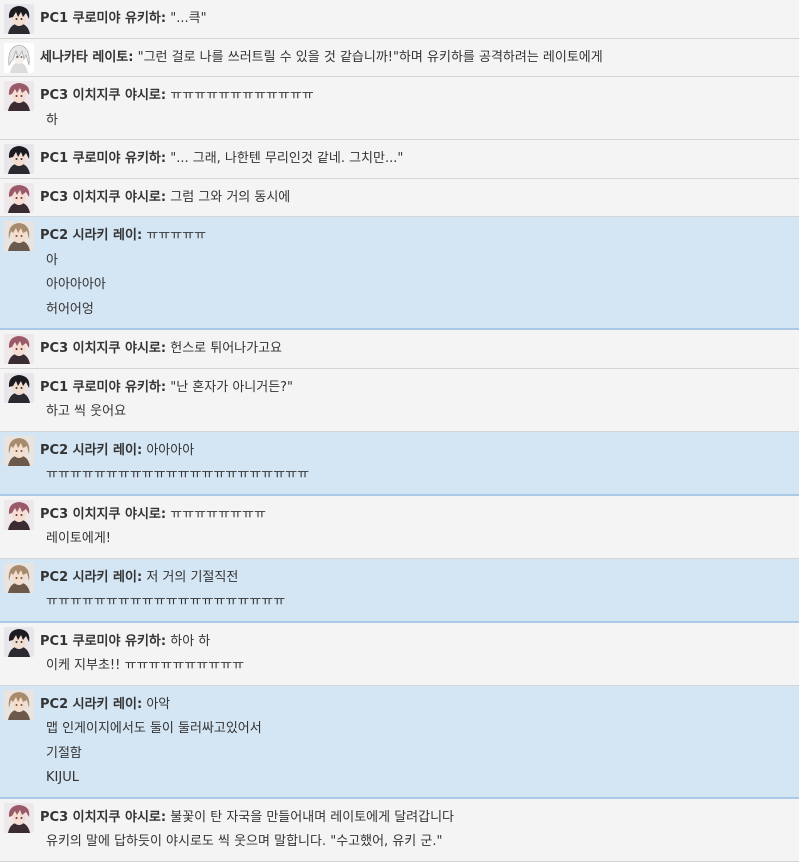 The width and height of the screenshot is (799, 862). What do you see at coordinates (170, 450) in the screenshot?
I see `message-text: 아아아아` at bounding box center [170, 450].